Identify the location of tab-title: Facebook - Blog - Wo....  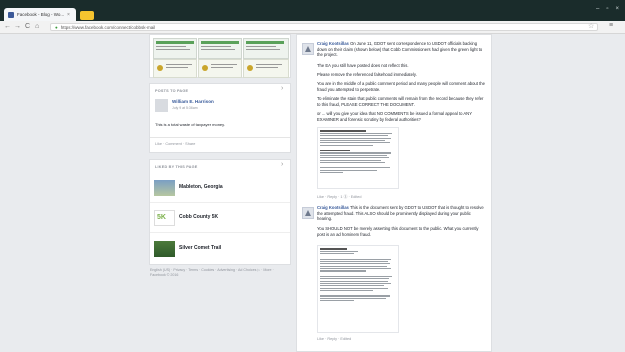
(41, 14).